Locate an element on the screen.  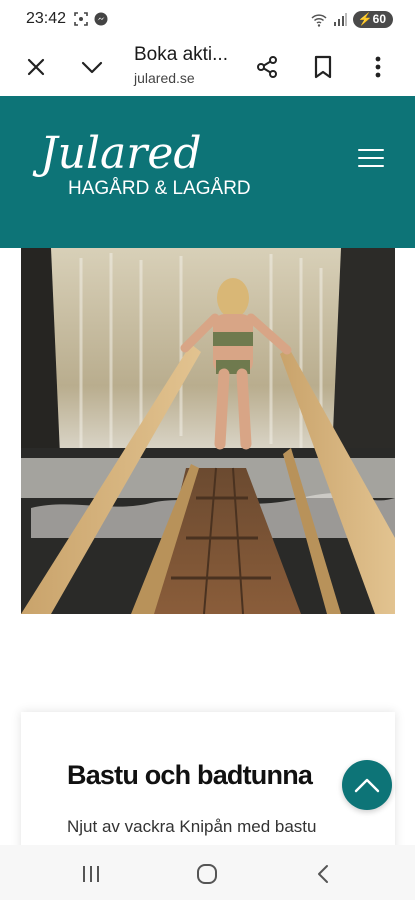
browser-toolbar: Boka akti... julared.se is located at coordinates (207, 67).